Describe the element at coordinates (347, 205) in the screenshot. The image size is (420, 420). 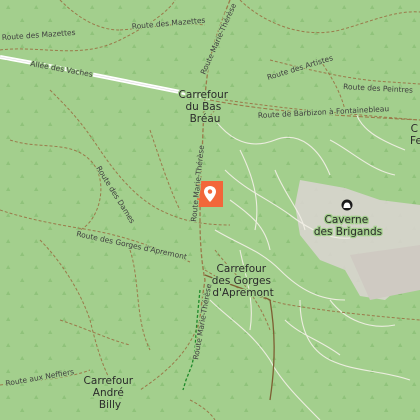
I see `cave-icon` at that location.